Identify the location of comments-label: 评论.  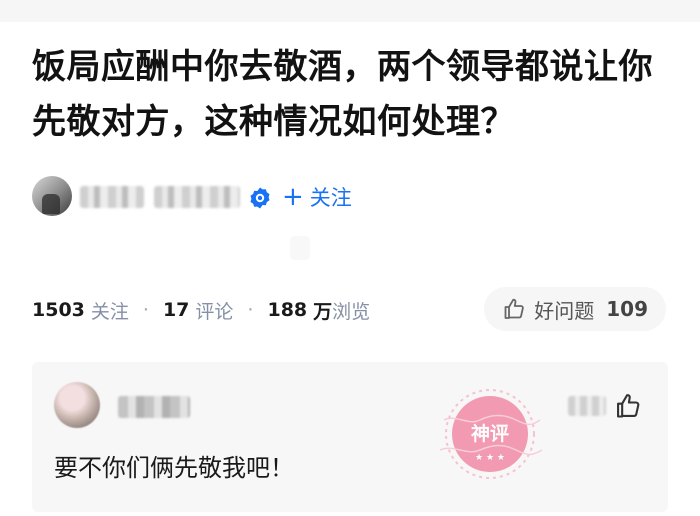
(214, 310).